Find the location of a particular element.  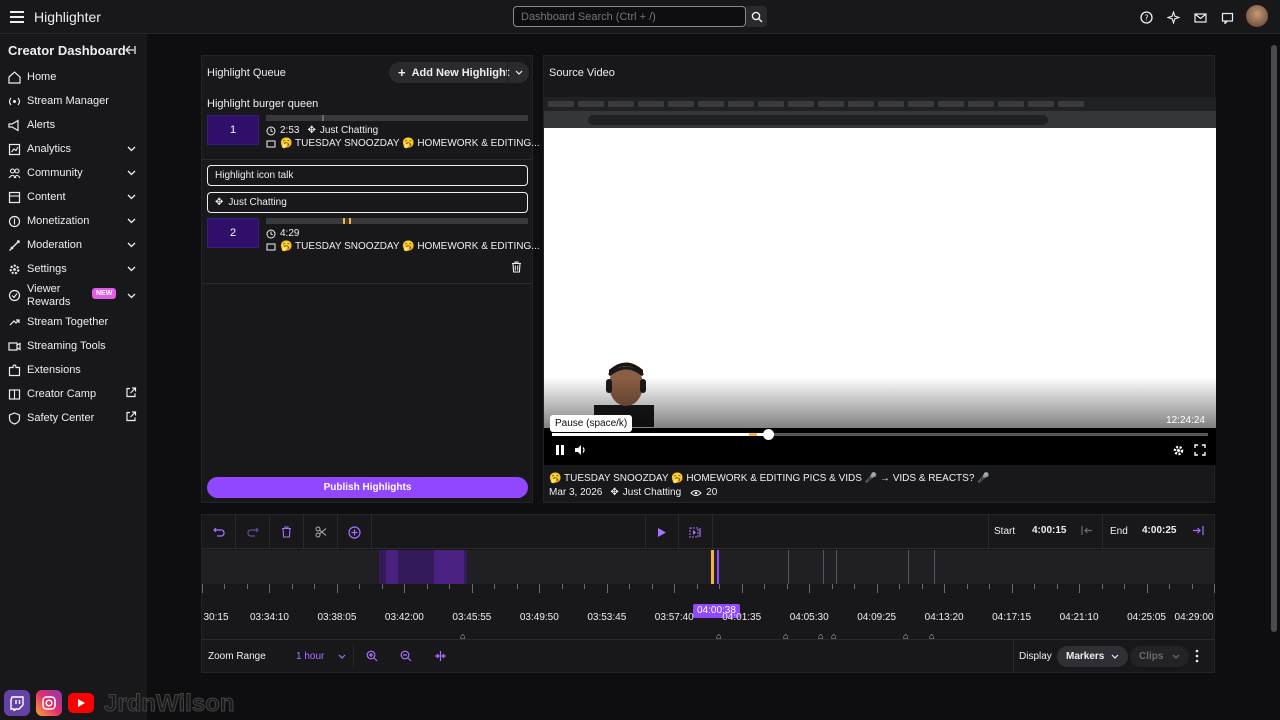

add-new-highlight-label: Add New Highlight is located at coordinates (460, 72).